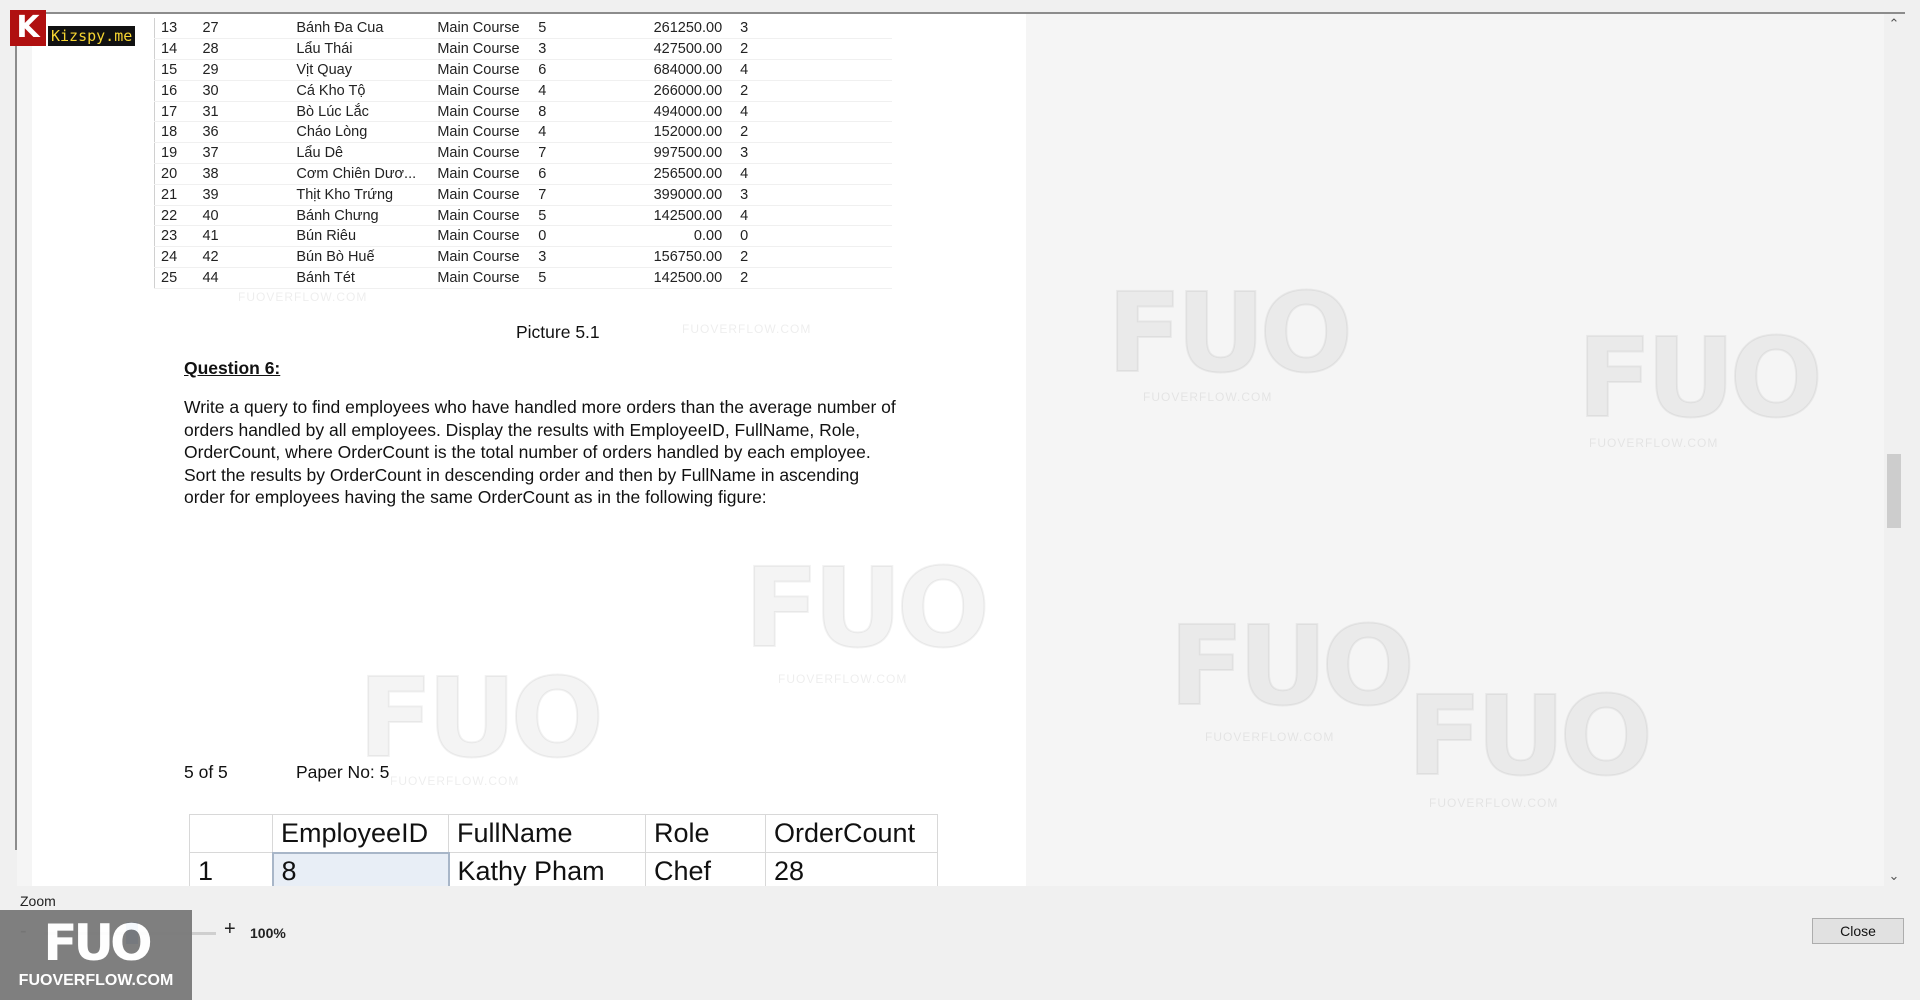  What do you see at coordinates (685, 49) in the screenshot?
I see `table-cell: 427500.00` at bounding box center [685, 49].